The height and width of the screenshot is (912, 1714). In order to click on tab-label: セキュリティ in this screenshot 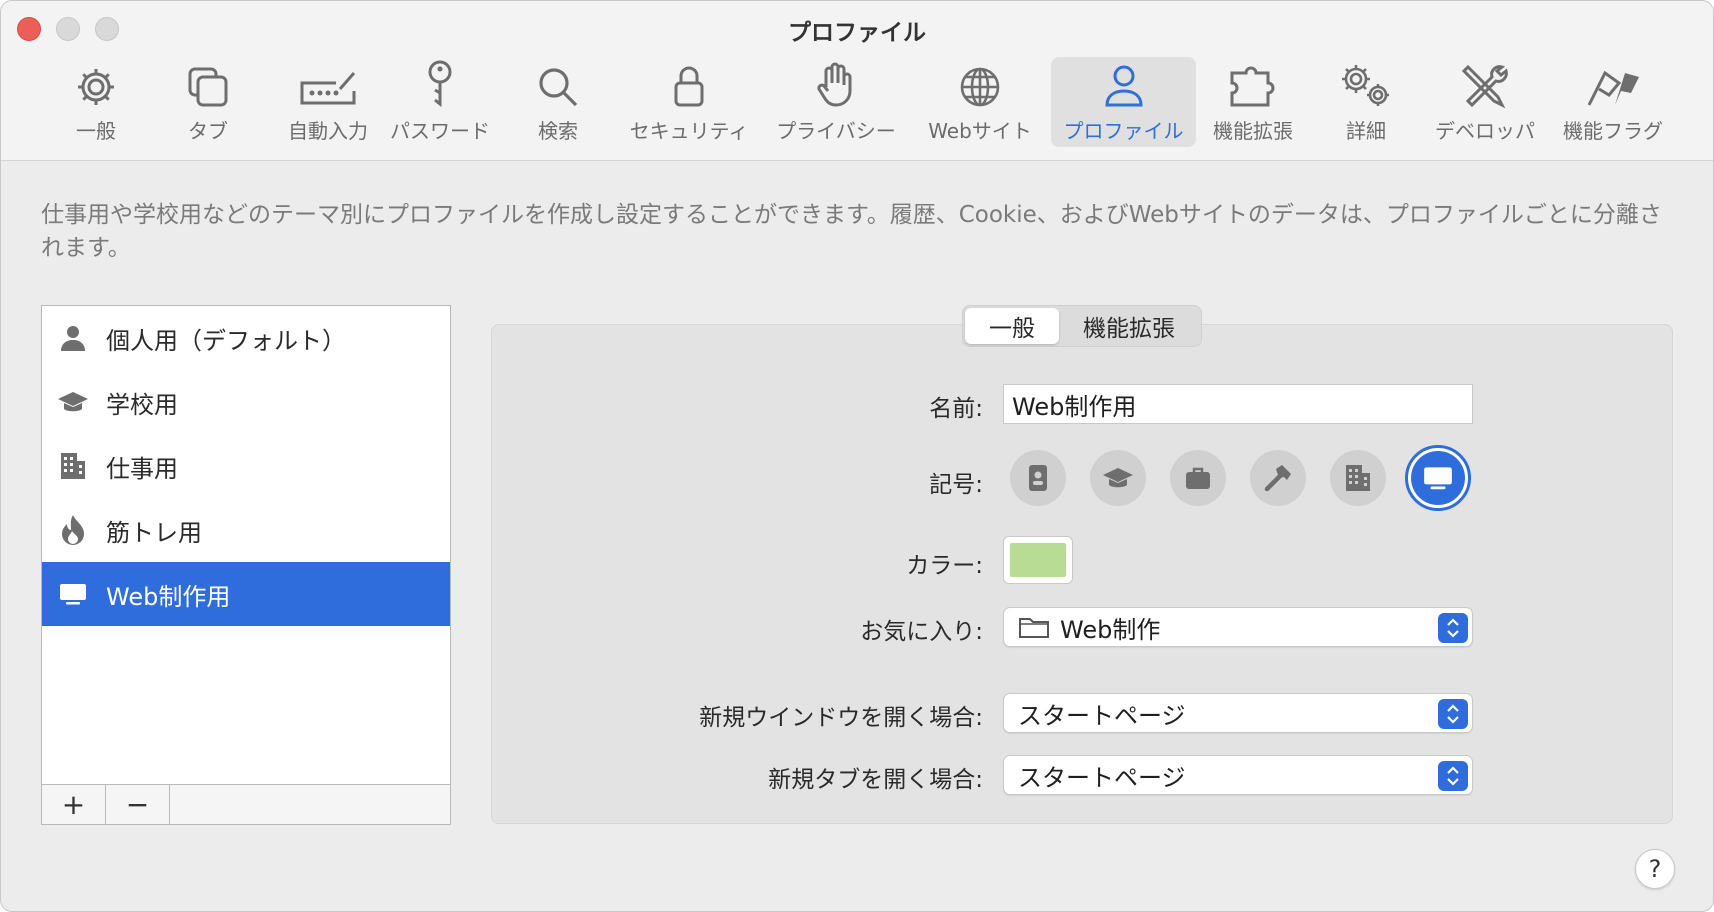, I will do `click(689, 131)`.